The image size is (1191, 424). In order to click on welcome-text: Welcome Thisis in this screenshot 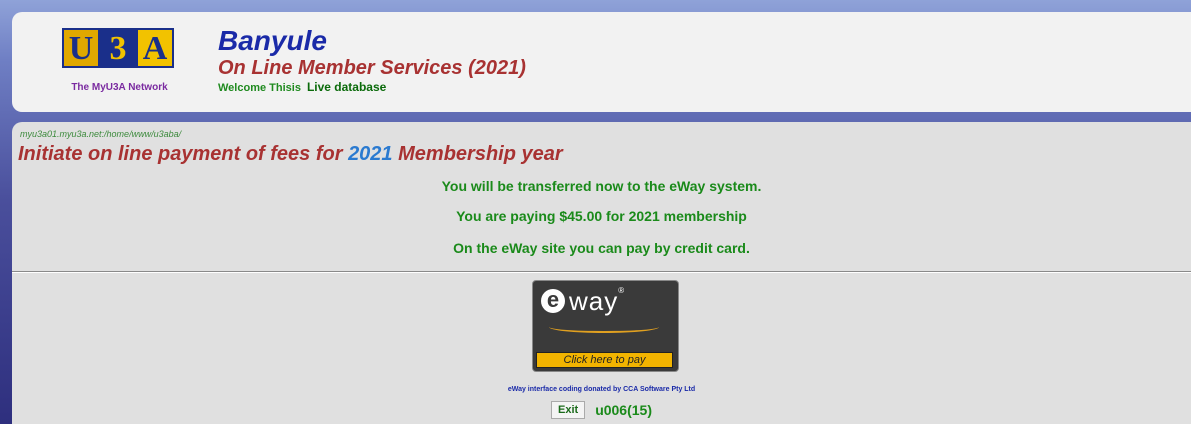, I will do `click(259, 88)`.